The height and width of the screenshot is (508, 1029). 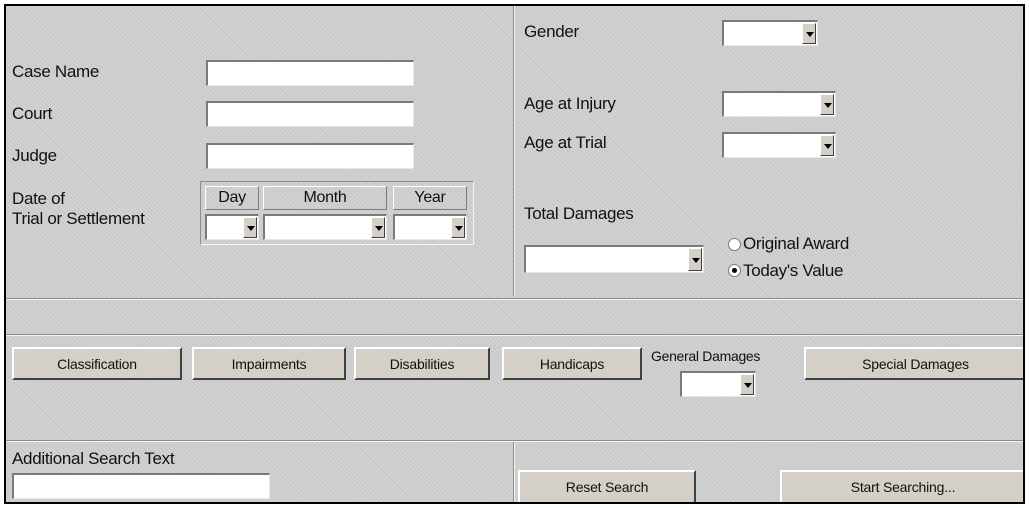 What do you see at coordinates (56, 71) in the screenshot?
I see `case-name-label: Case Name` at bounding box center [56, 71].